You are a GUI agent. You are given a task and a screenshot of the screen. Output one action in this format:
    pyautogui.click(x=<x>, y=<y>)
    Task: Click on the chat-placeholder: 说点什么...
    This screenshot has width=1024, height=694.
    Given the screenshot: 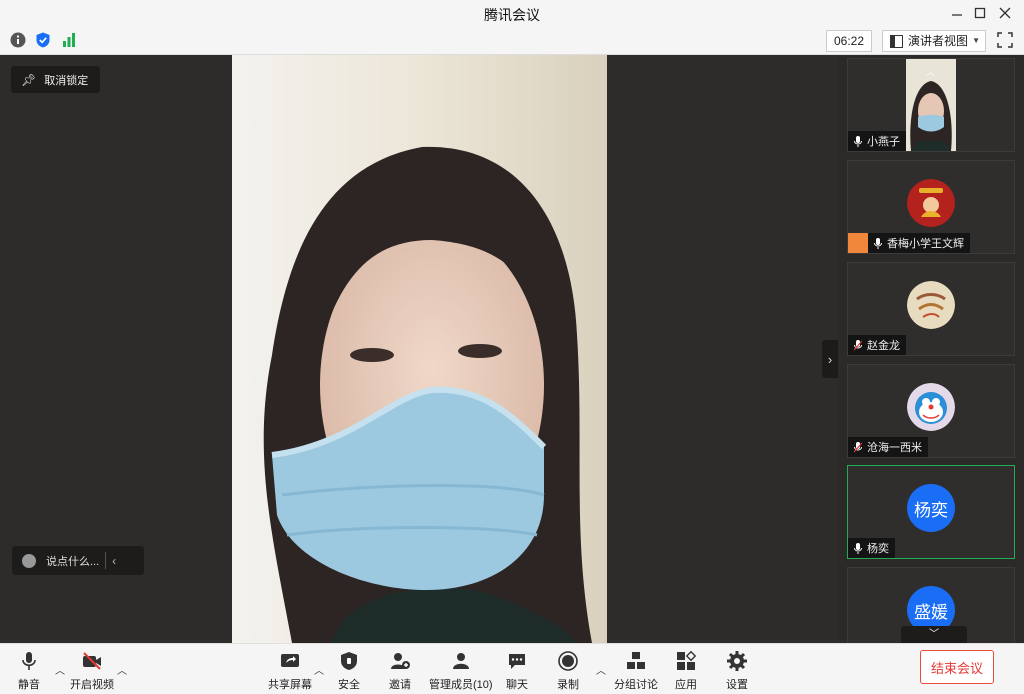 What is the action you would take?
    pyautogui.click(x=73, y=561)
    